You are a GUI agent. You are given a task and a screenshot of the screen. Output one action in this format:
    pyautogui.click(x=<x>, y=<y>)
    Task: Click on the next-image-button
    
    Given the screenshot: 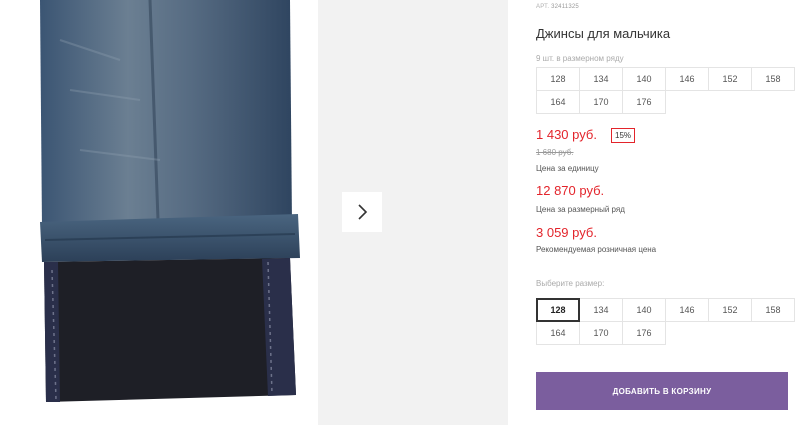 What is the action you would take?
    pyautogui.click(x=362, y=212)
    